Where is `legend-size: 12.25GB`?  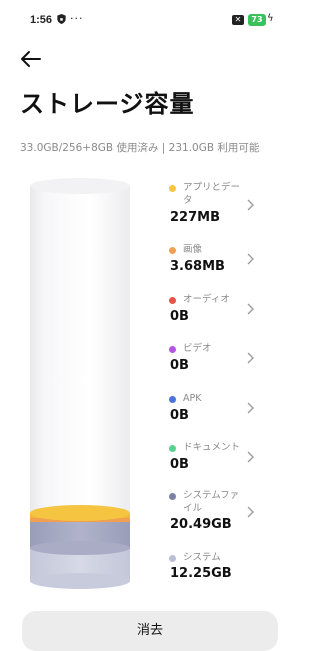
legend-size: 12.25GB is located at coordinates (201, 573).